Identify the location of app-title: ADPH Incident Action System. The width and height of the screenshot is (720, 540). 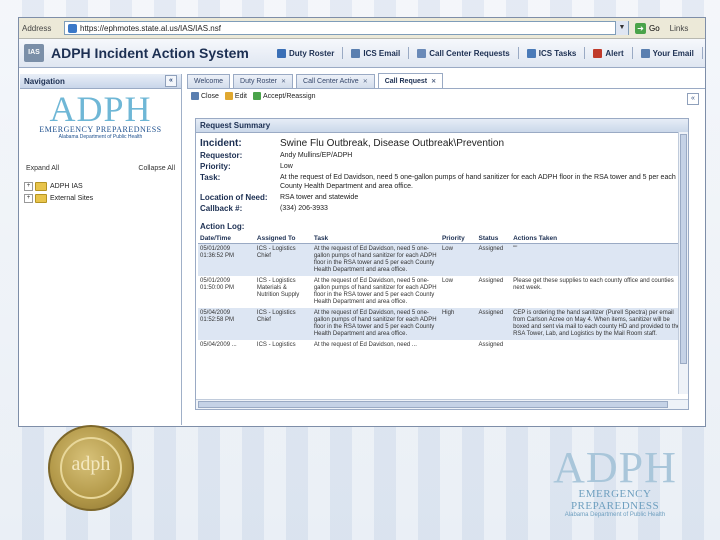
(150, 53).